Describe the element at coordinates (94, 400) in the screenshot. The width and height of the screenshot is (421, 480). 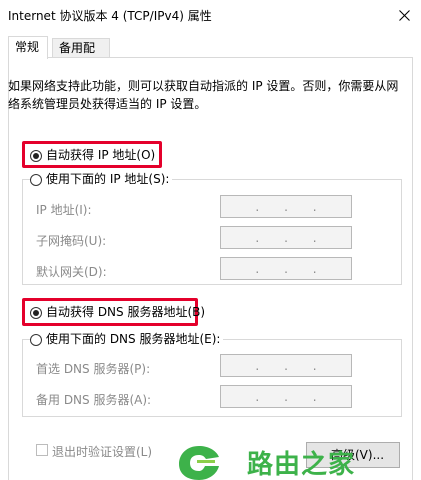
I see `alternate-dns-label: 备用 DNS 服务器(A):` at that location.